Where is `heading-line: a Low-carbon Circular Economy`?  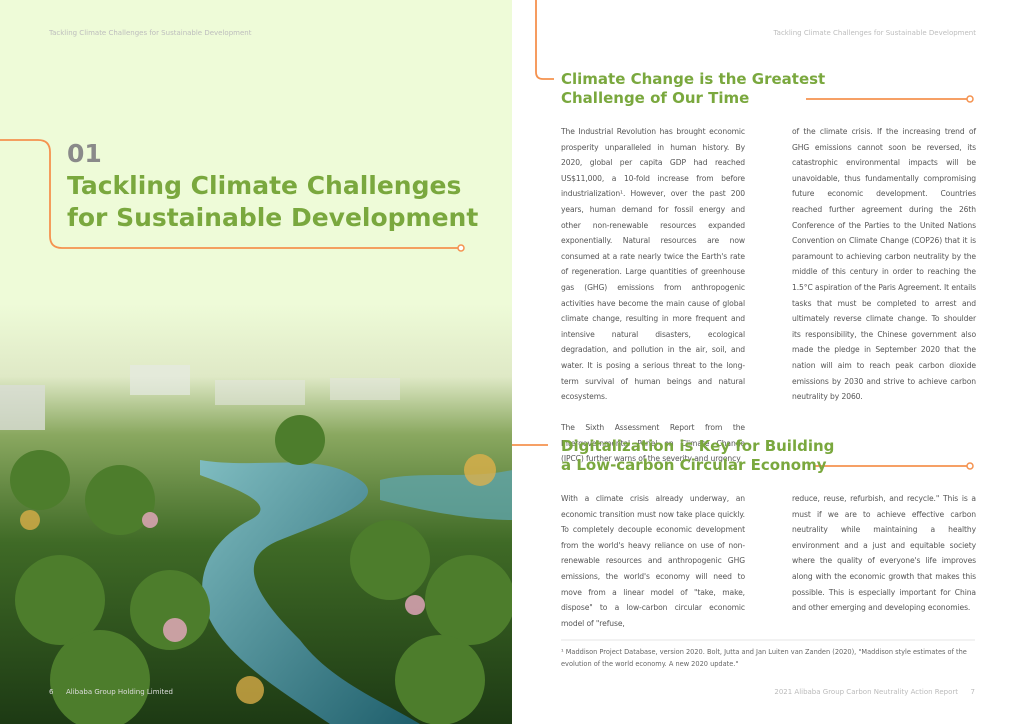
heading-line: a Low-carbon Circular Economy is located at coordinates (694, 465).